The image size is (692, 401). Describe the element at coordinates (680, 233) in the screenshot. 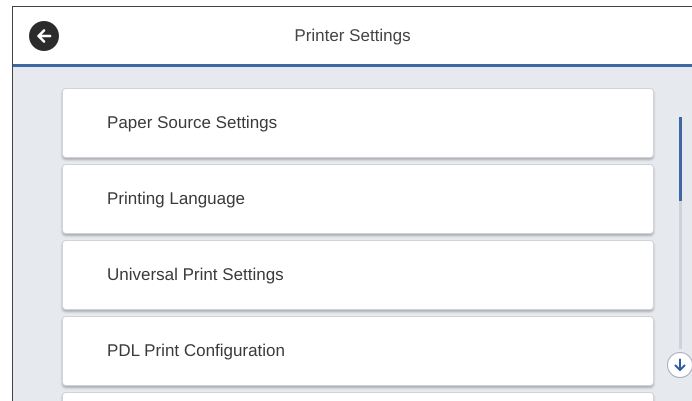

I see `scrollbar-track` at that location.